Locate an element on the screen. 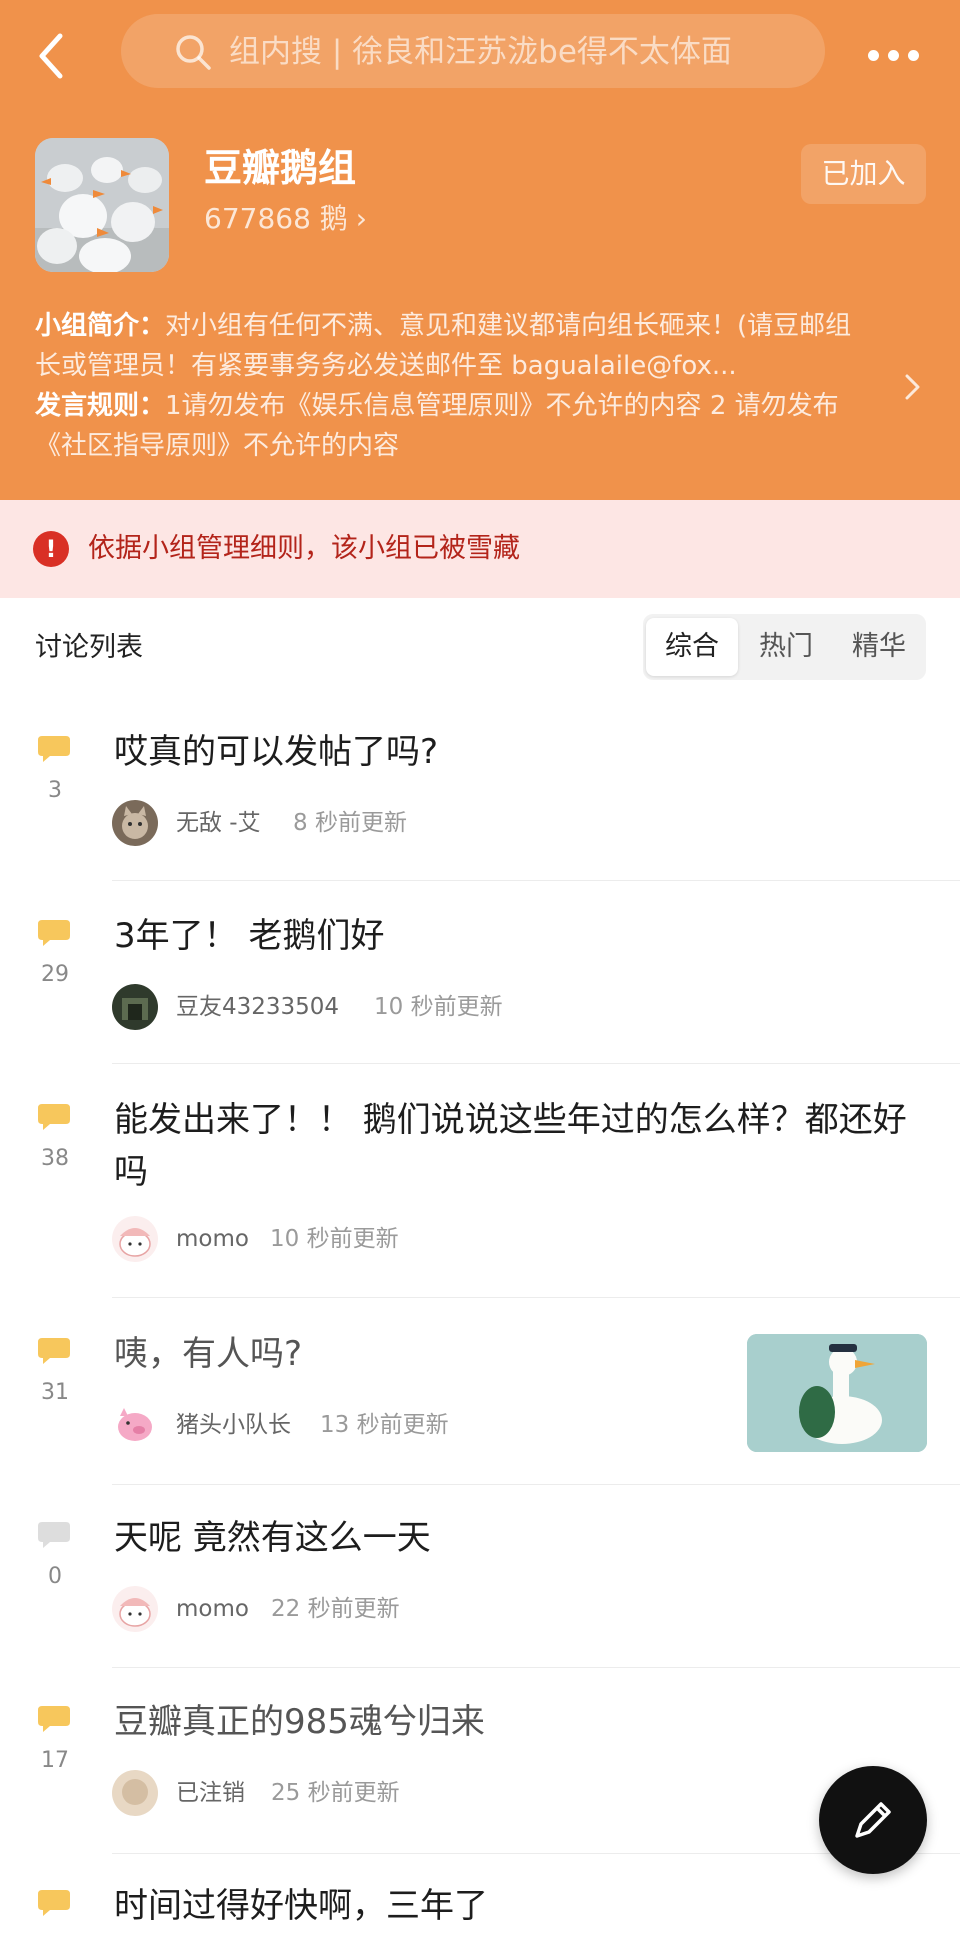  post-title: 天呢 竟然有这么一天 is located at coordinates (514, 1538).